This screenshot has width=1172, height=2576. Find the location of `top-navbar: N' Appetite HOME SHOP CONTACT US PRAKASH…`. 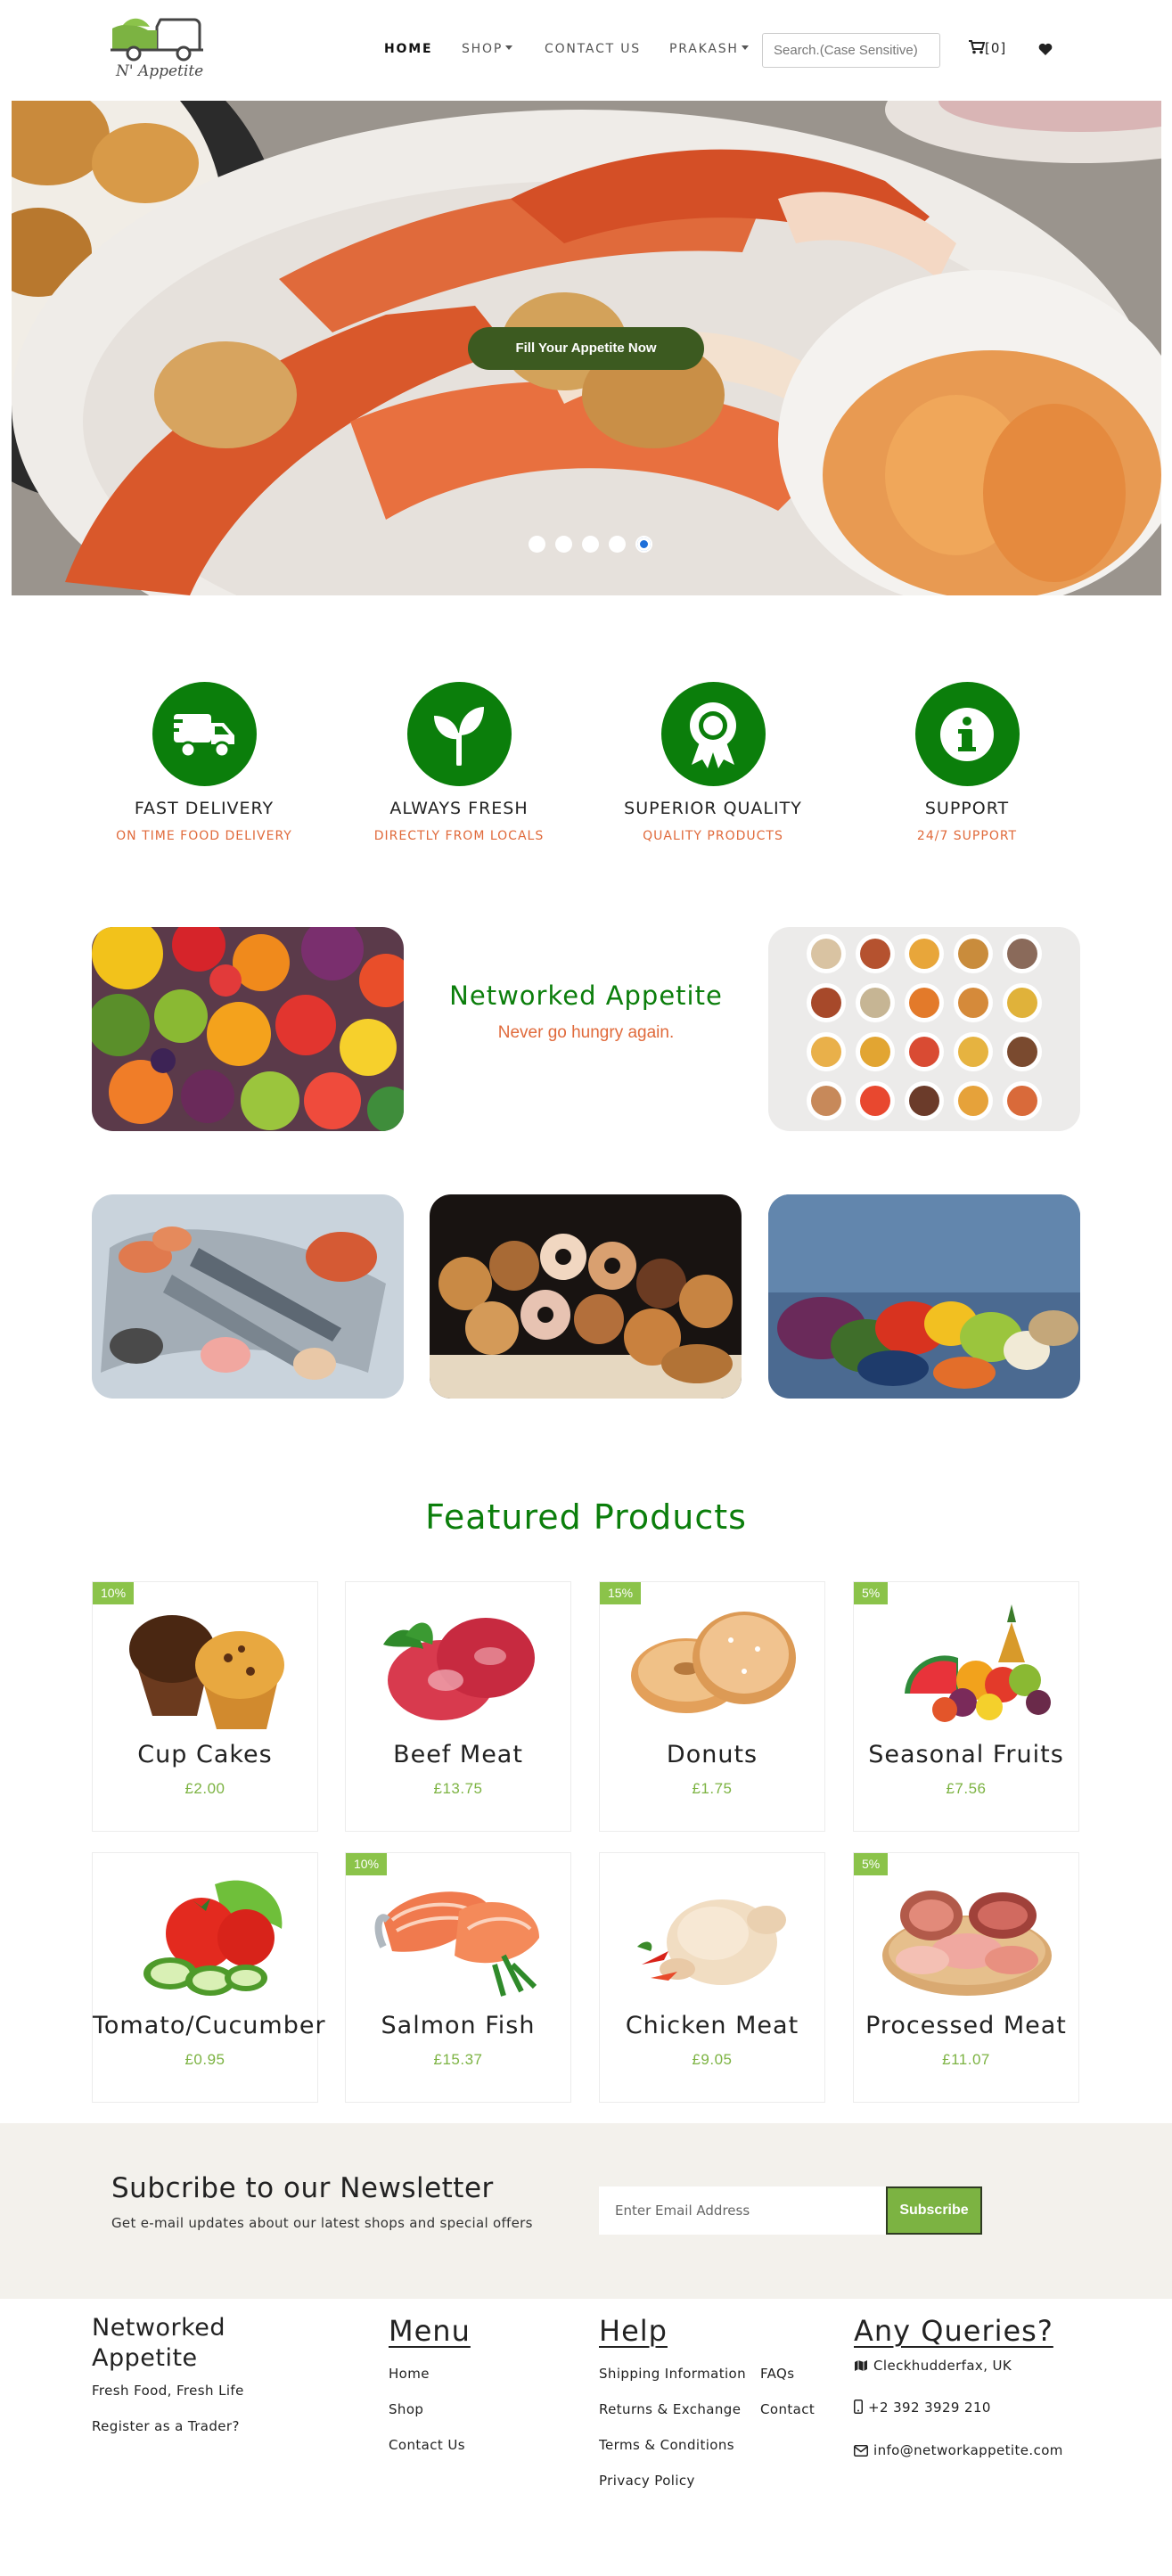

top-navbar: N' Appetite HOME SHOP CONTACT US PRAKASH… is located at coordinates (586, 50).